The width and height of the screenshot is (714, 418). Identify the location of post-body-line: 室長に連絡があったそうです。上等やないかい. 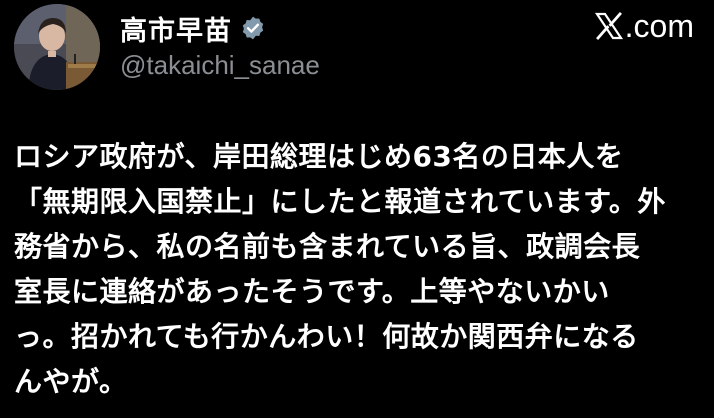
(312, 291).